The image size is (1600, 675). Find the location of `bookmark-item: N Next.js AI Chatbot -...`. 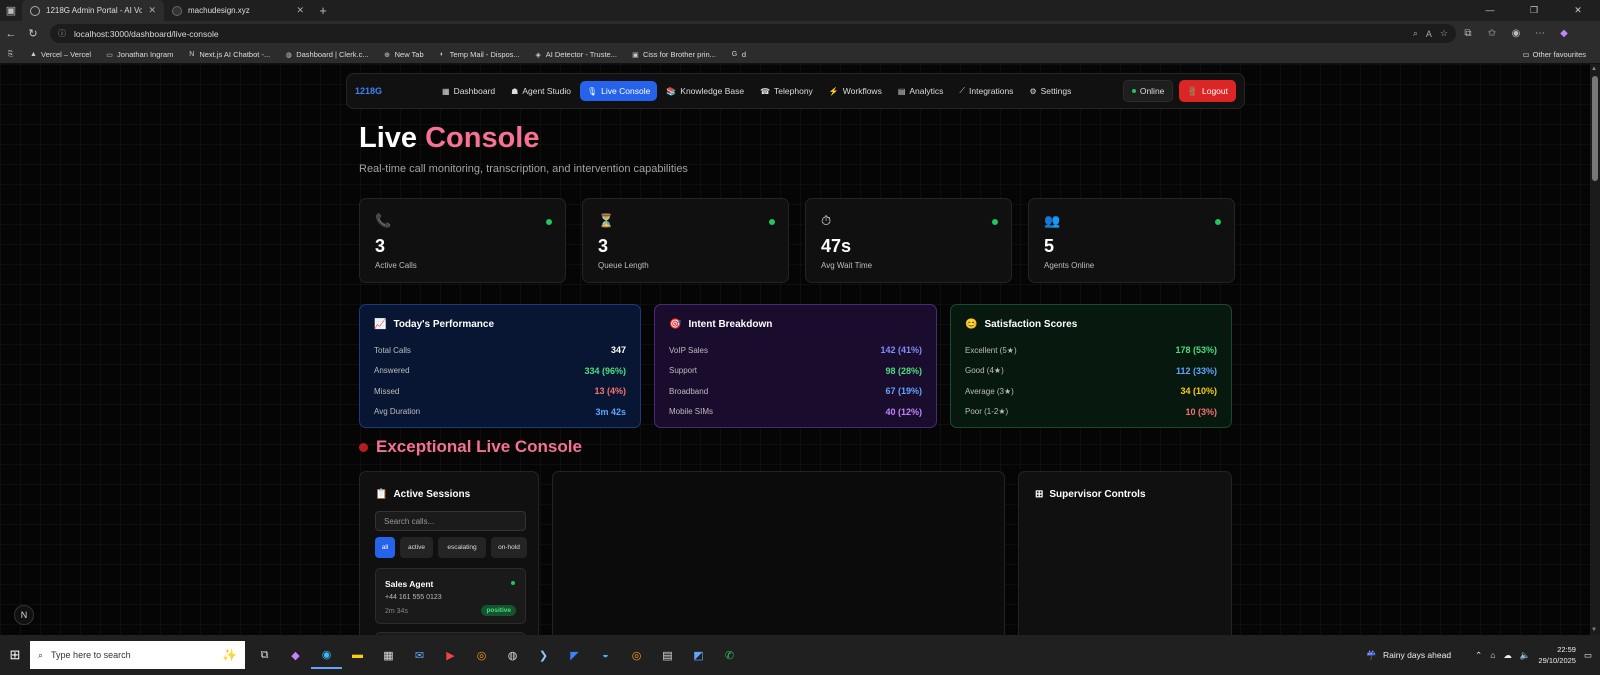

bookmark-item: N Next.js AI Chatbot -... is located at coordinates (228, 54).